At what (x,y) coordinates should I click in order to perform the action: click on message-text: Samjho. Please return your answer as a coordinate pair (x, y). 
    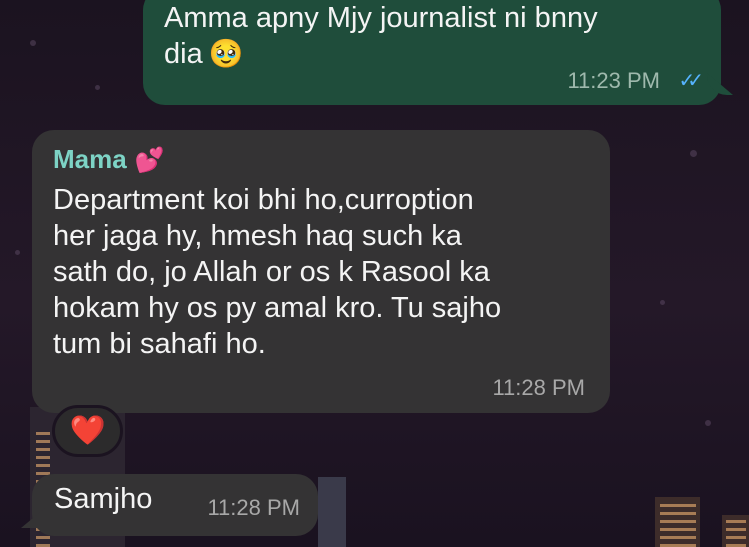
    Looking at the image, I should click on (103, 499).